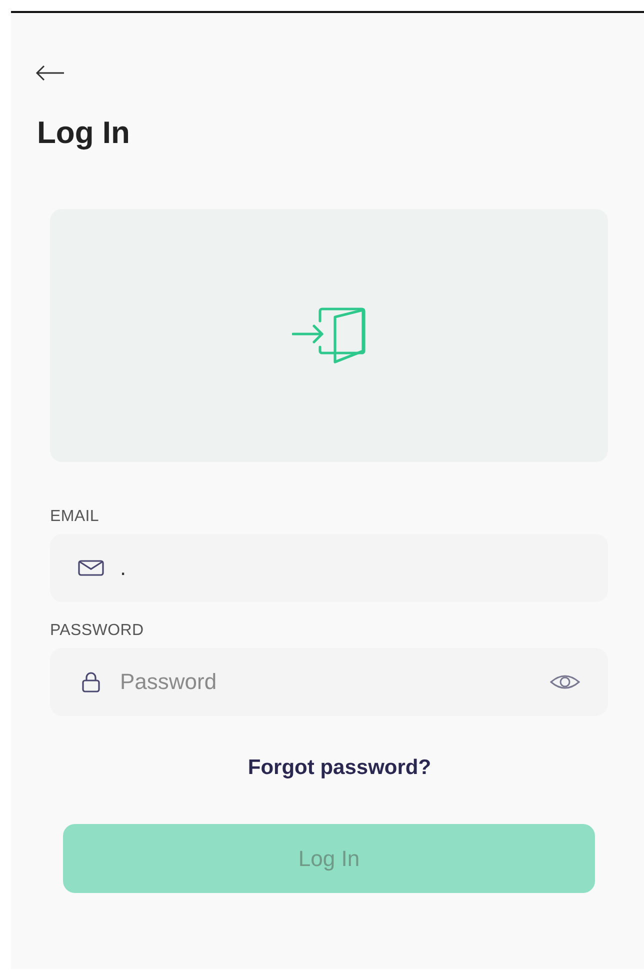 This screenshot has width=644, height=971. What do you see at coordinates (329, 568) in the screenshot?
I see `email-field: .` at bounding box center [329, 568].